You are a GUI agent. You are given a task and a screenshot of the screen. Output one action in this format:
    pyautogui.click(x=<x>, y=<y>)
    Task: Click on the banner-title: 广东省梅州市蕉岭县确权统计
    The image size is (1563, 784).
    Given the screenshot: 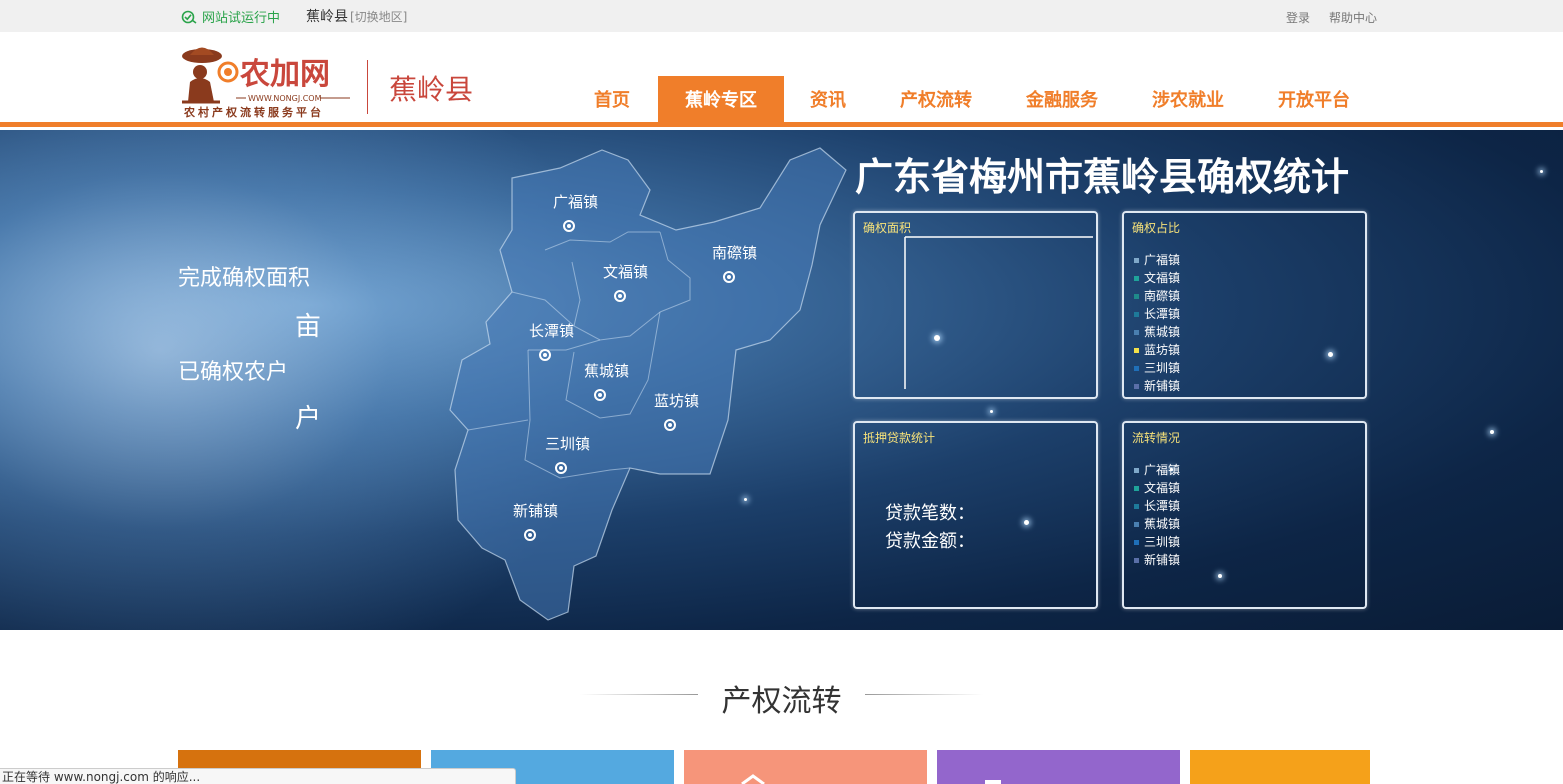 What is the action you would take?
    pyautogui.click(x=1102, y=177)
    